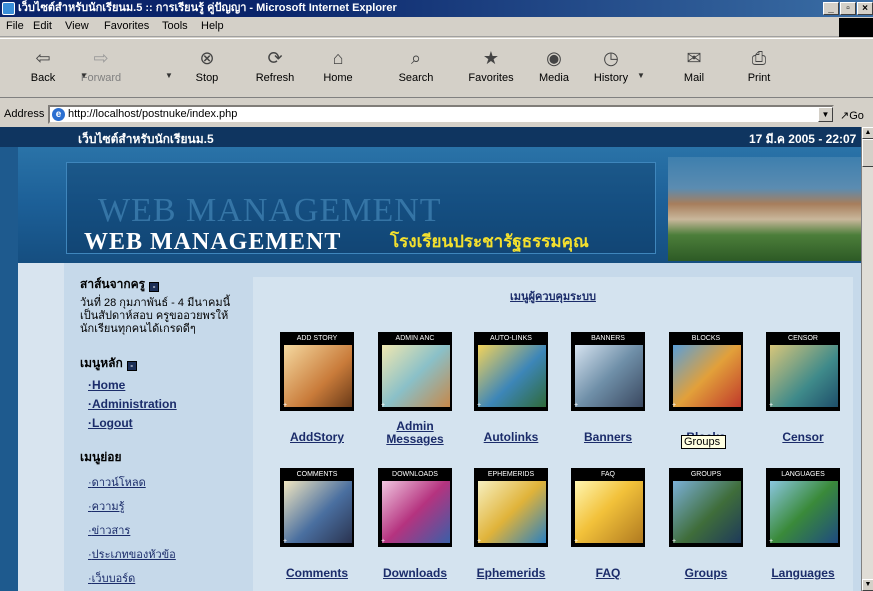 The height and width of the screenshot is (591, 873). What do you see at coordinates (867, 153) in the screenshot?
I see `scroll-thumb` at bounding box center [867, 153].